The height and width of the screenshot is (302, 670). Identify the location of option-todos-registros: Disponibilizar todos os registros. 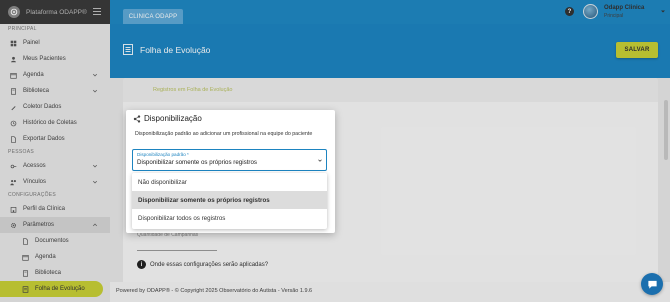
(229, 218).